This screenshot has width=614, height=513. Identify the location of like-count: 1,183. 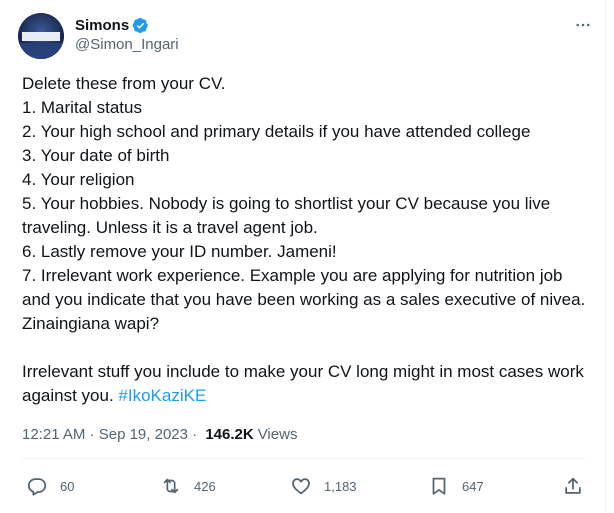
(340, 486).